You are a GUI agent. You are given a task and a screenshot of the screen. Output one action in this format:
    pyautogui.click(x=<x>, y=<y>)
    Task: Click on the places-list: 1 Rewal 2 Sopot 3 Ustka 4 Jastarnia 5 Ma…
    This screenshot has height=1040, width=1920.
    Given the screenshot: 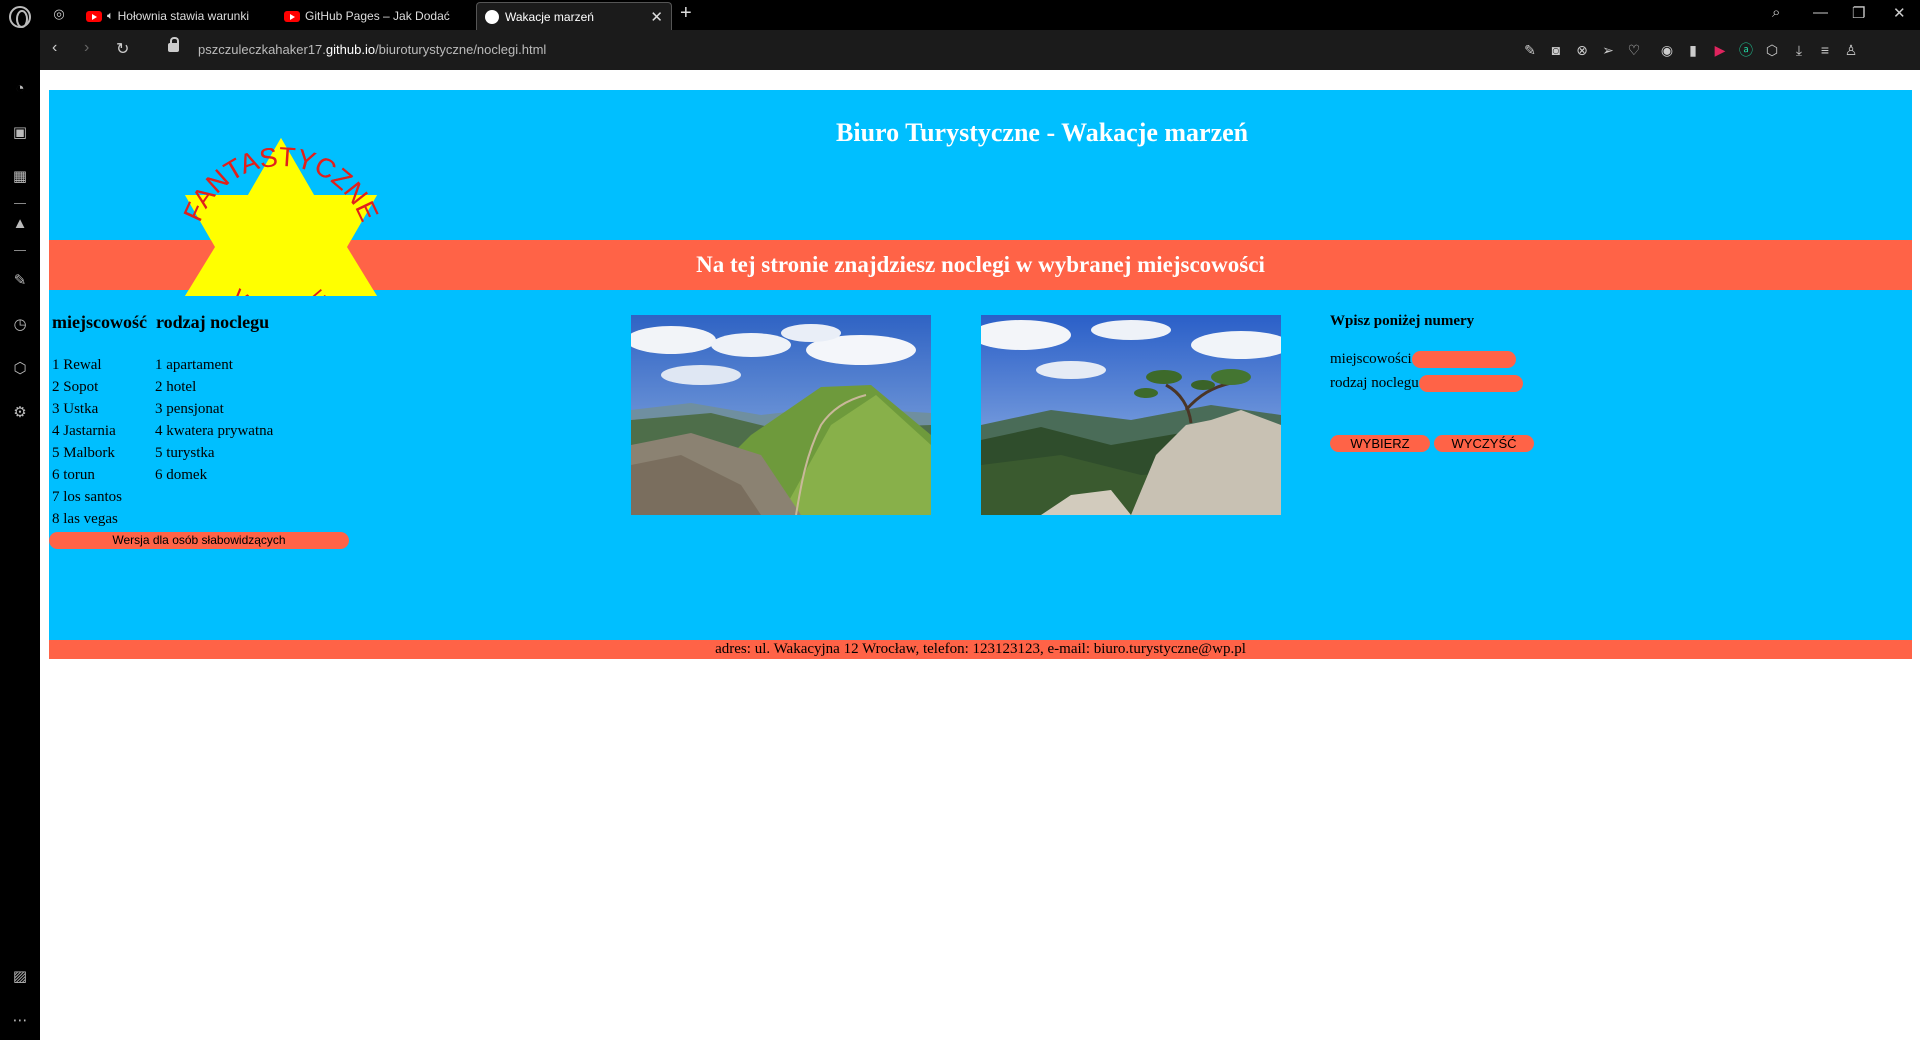 What is the action you would take?
    pyautogui.click(x=87, y=442)
    